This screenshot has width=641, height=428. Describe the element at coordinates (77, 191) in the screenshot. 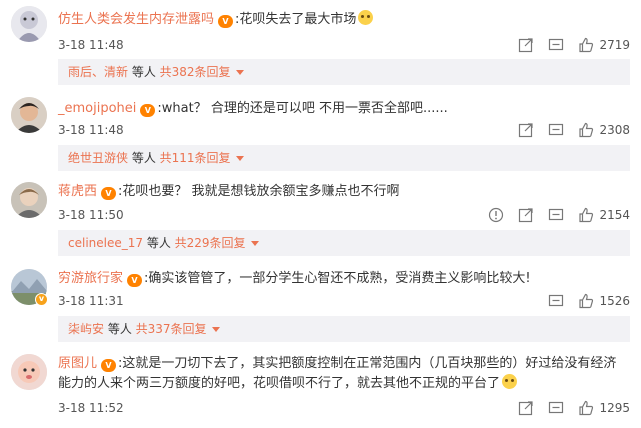

I see `comment-username: 蒋虎西` at that location.